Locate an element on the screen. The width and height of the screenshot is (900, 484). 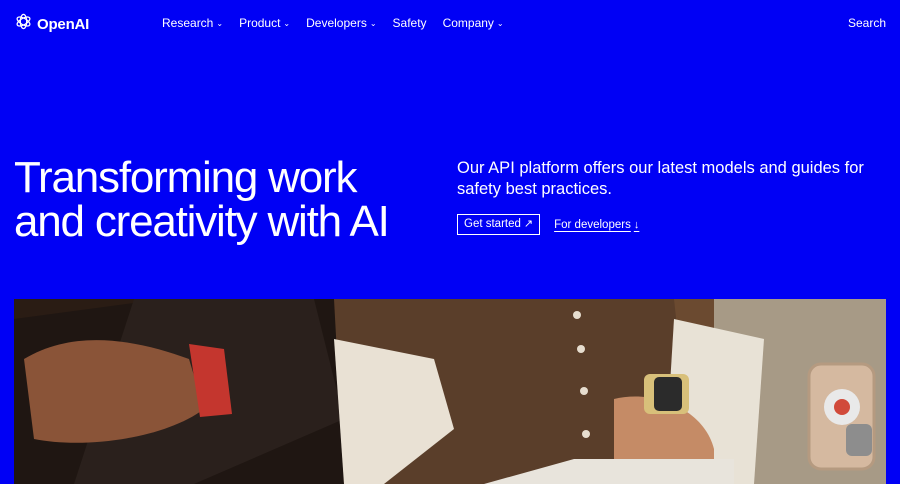
nav-item-label: Developers is located at coordinates (336, 23).